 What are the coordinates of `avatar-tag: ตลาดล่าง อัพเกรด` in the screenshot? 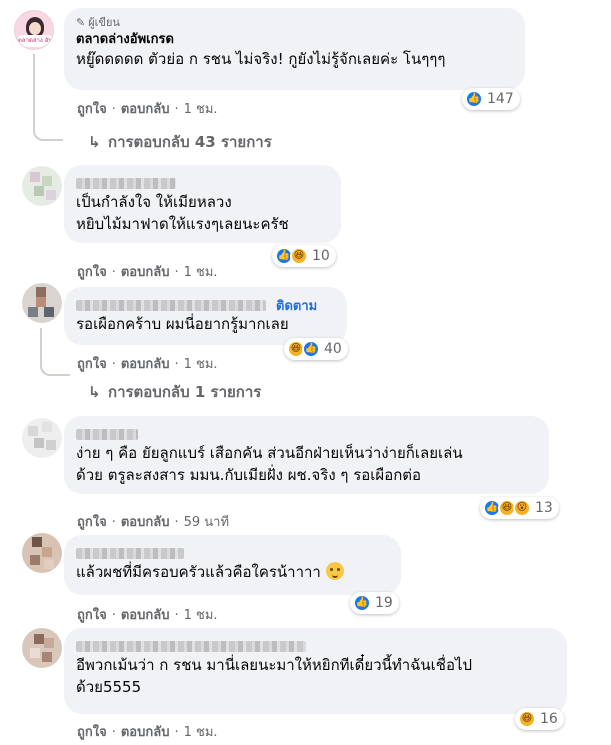 It's located at (35, 41).